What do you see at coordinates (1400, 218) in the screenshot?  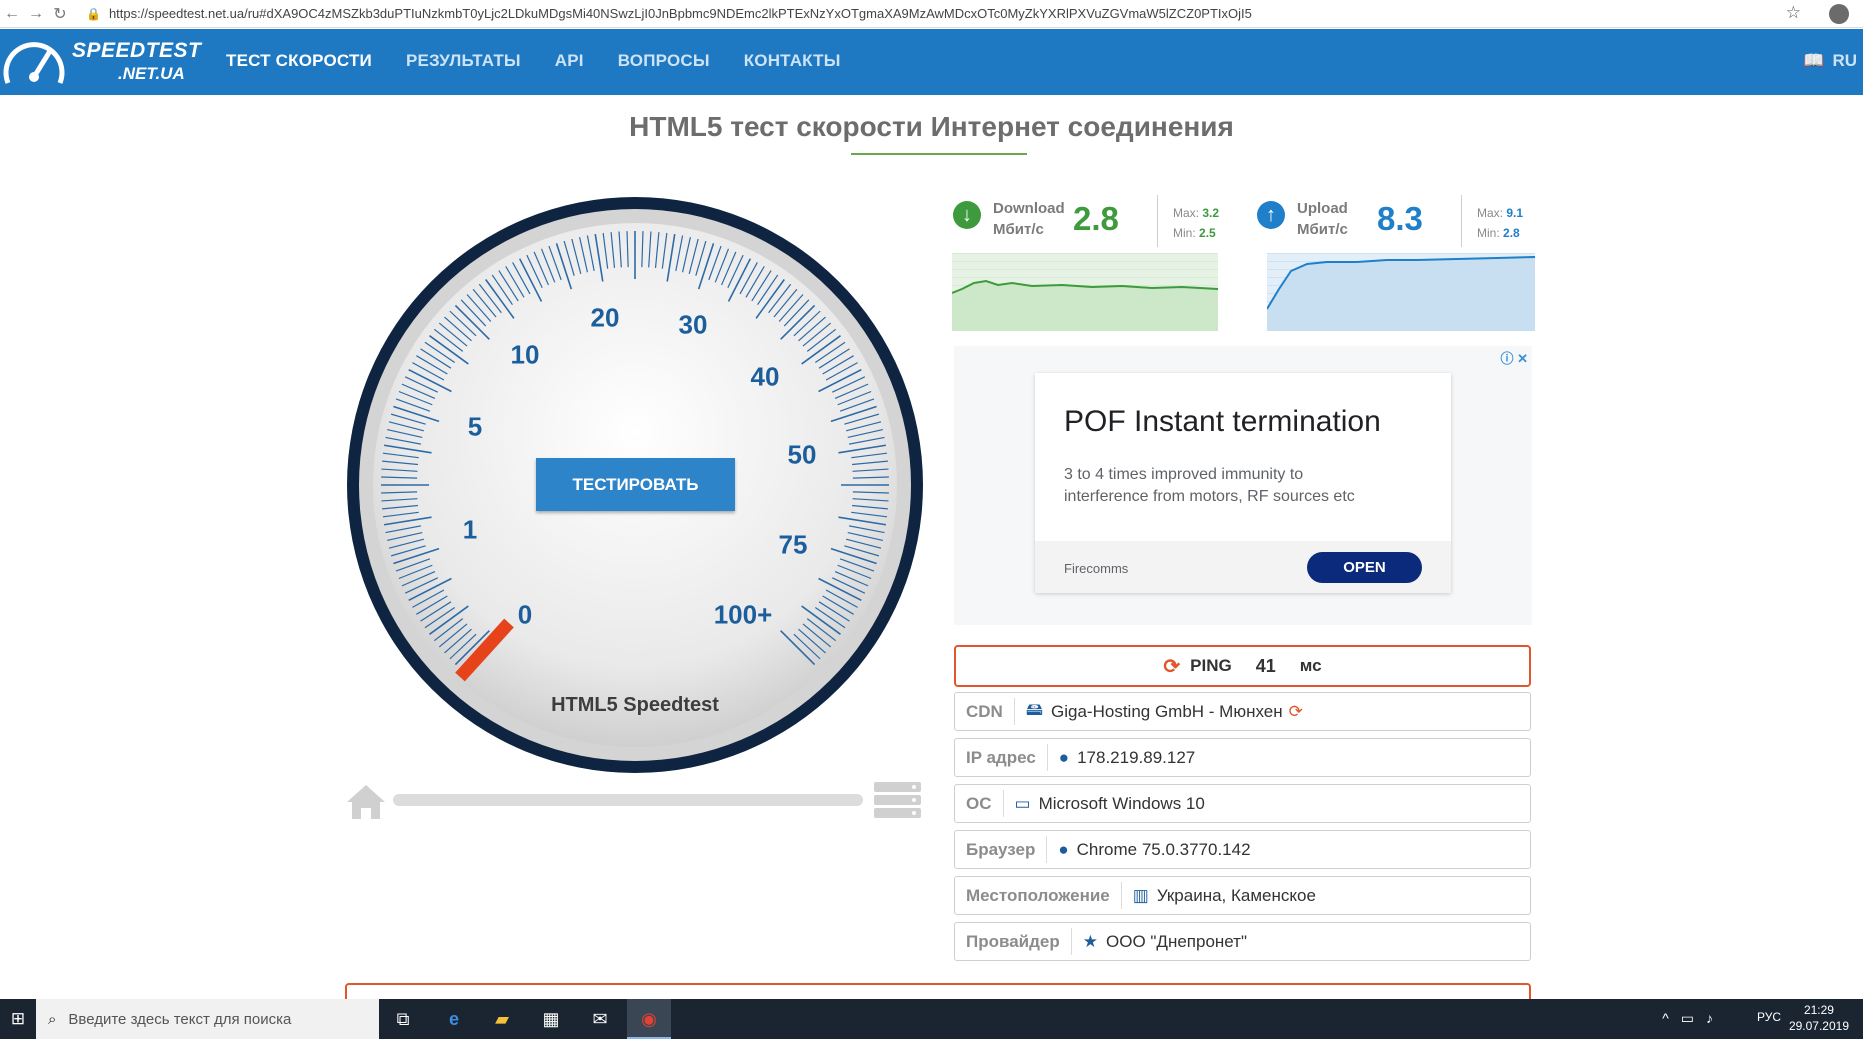 I see `upload-value: 8.3` at bounding box center [1400, 218].